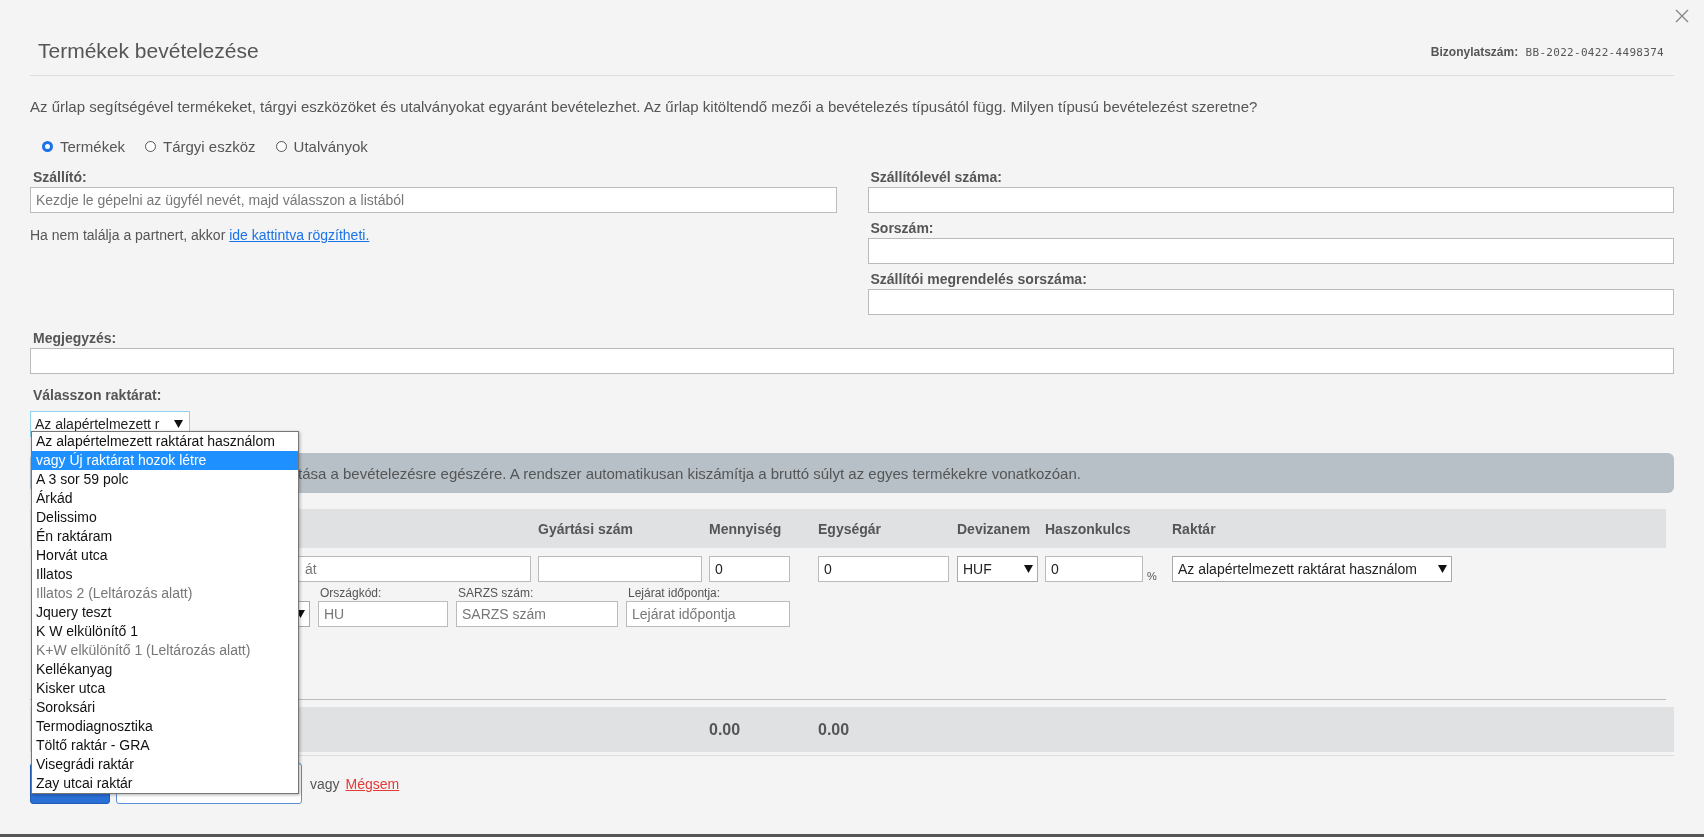 The height and width of the screenshot is (837, 1704). What do you see at coordinates (1312, 569) in the screenshot?
I see `warehouse-select: Az alapértelmezett raktárat használom` at bounding box center [1312, 569].